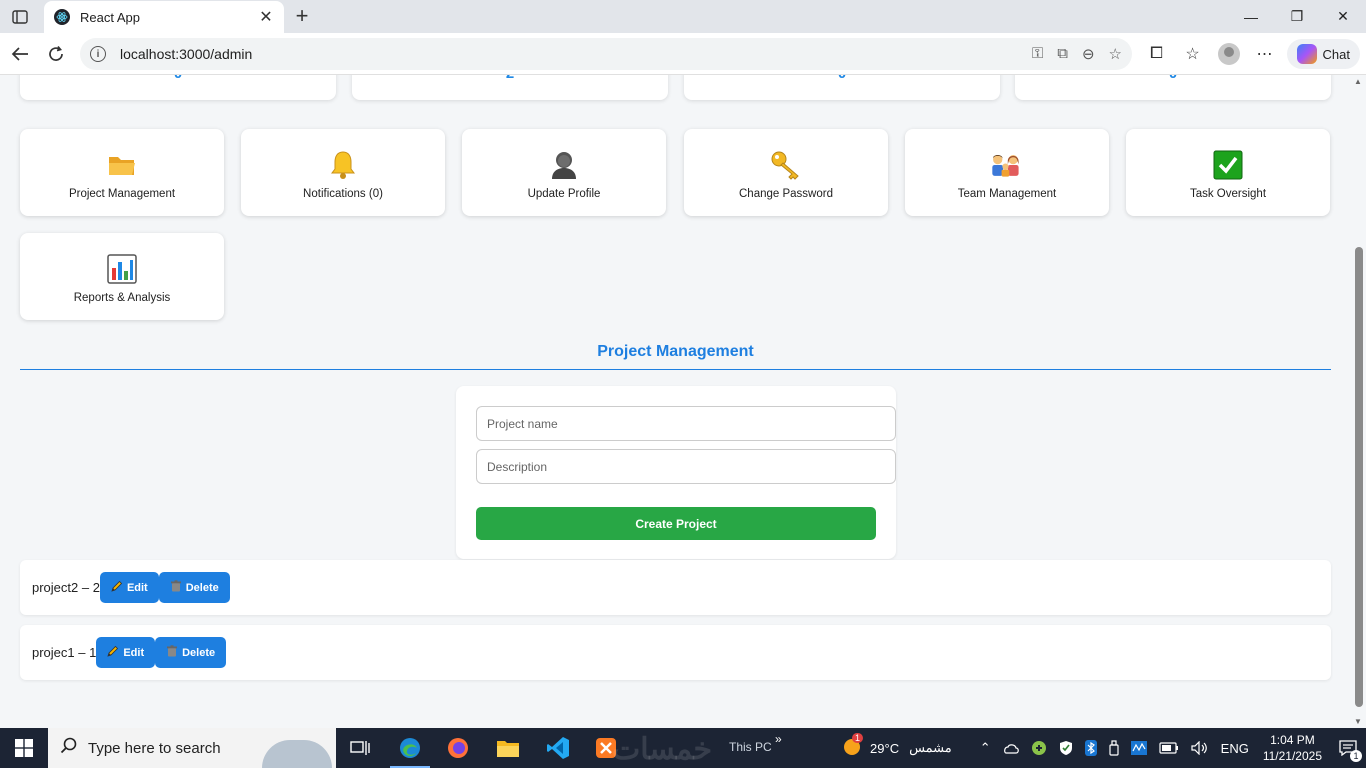 This screenshot has width=1366, height=768. What do you see at coordinates (1265, 54) in the screenshot?
I see `more-menu-icon: ⋯` at bounding box center [1265, 54].